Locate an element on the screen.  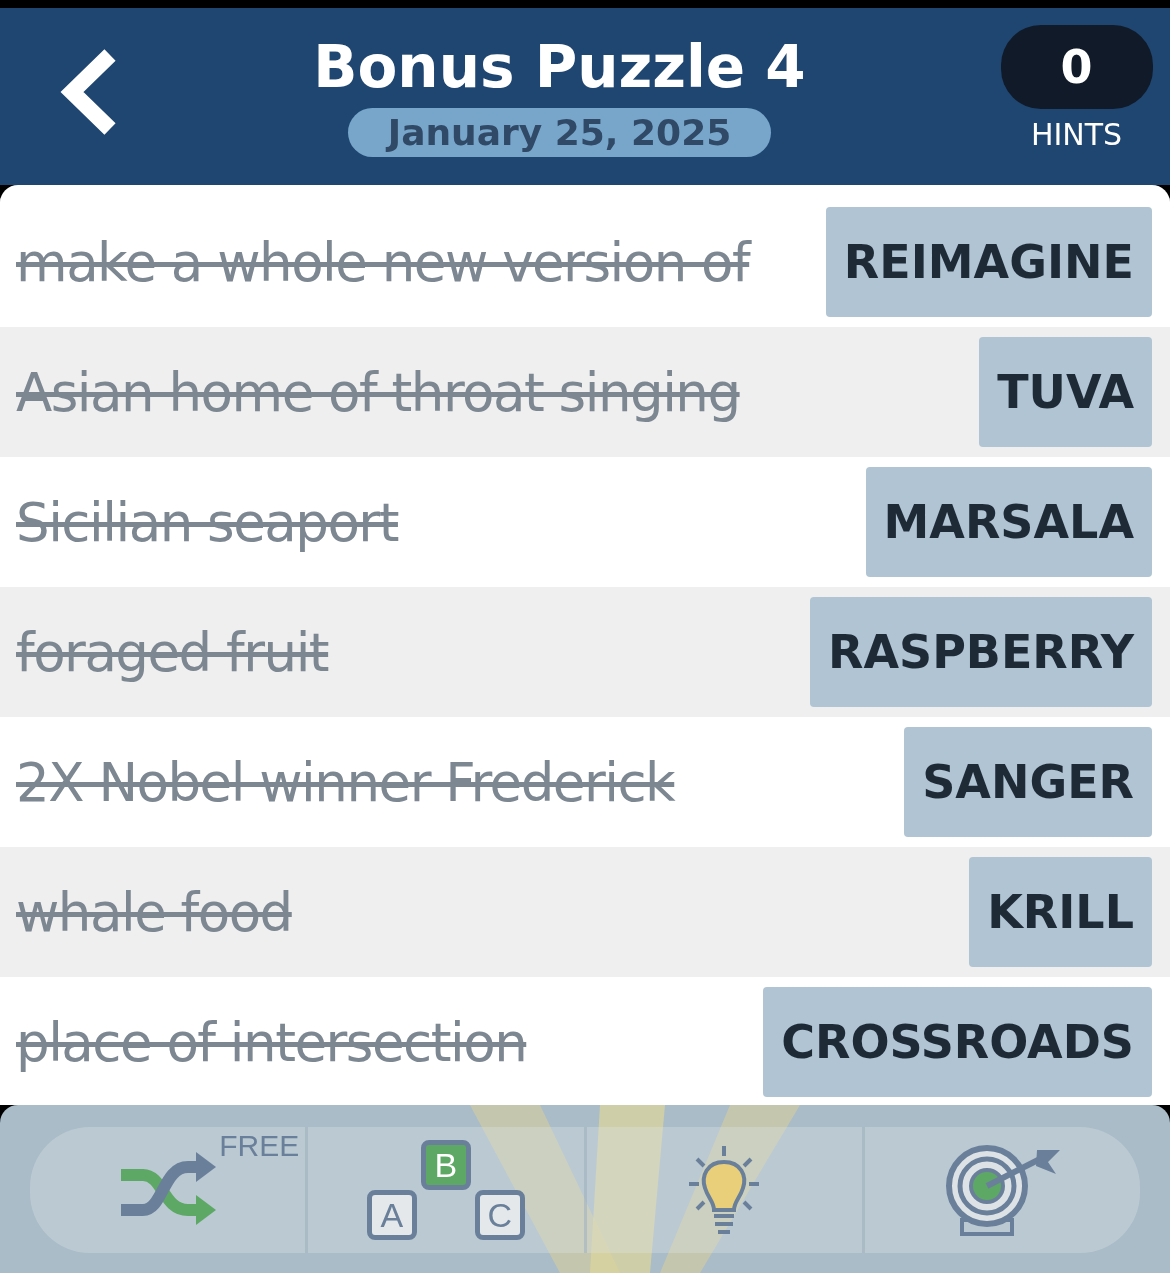
free-label: FREE is located at coordinates (259, 1146).